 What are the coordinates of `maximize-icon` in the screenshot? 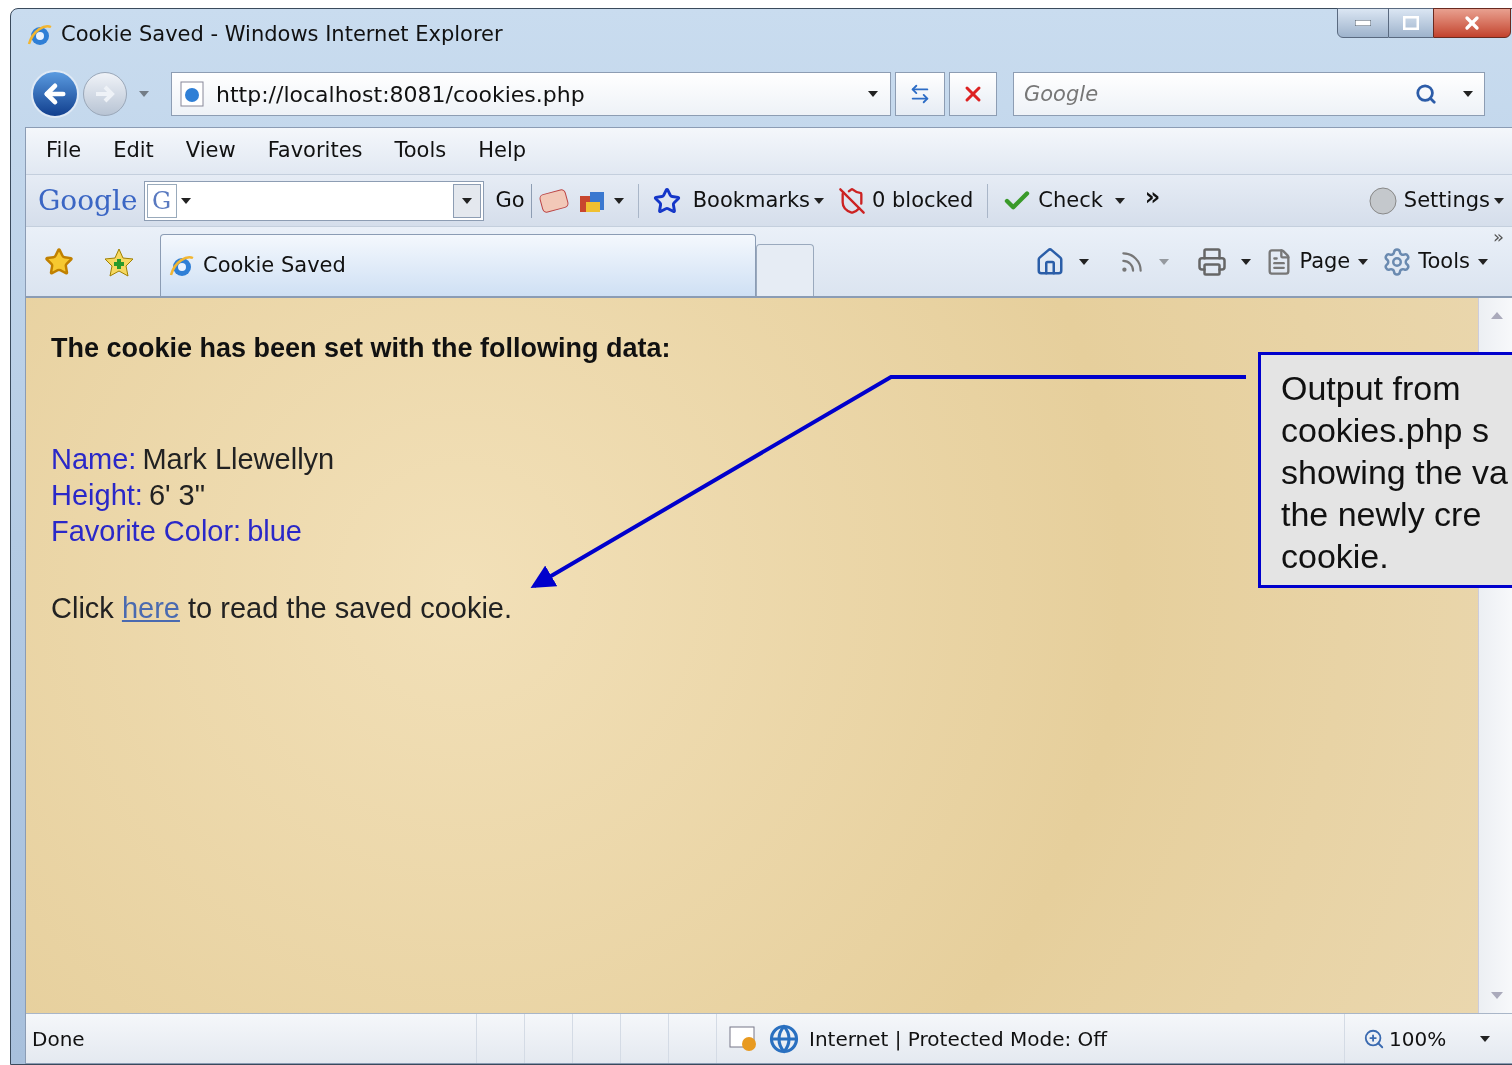 It's located at (1411, 23).